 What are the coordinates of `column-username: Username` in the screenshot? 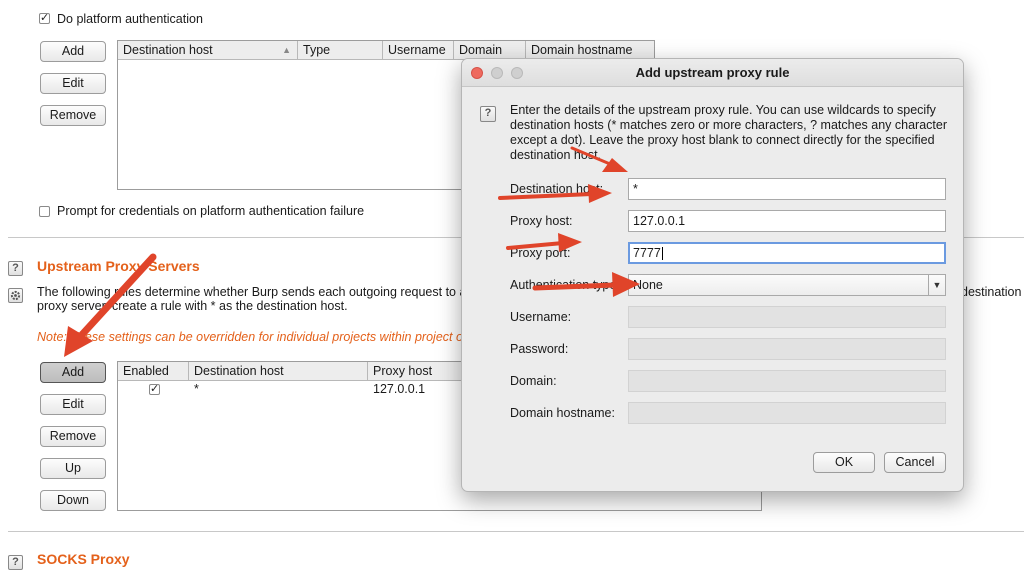 It's located at (418, 50).